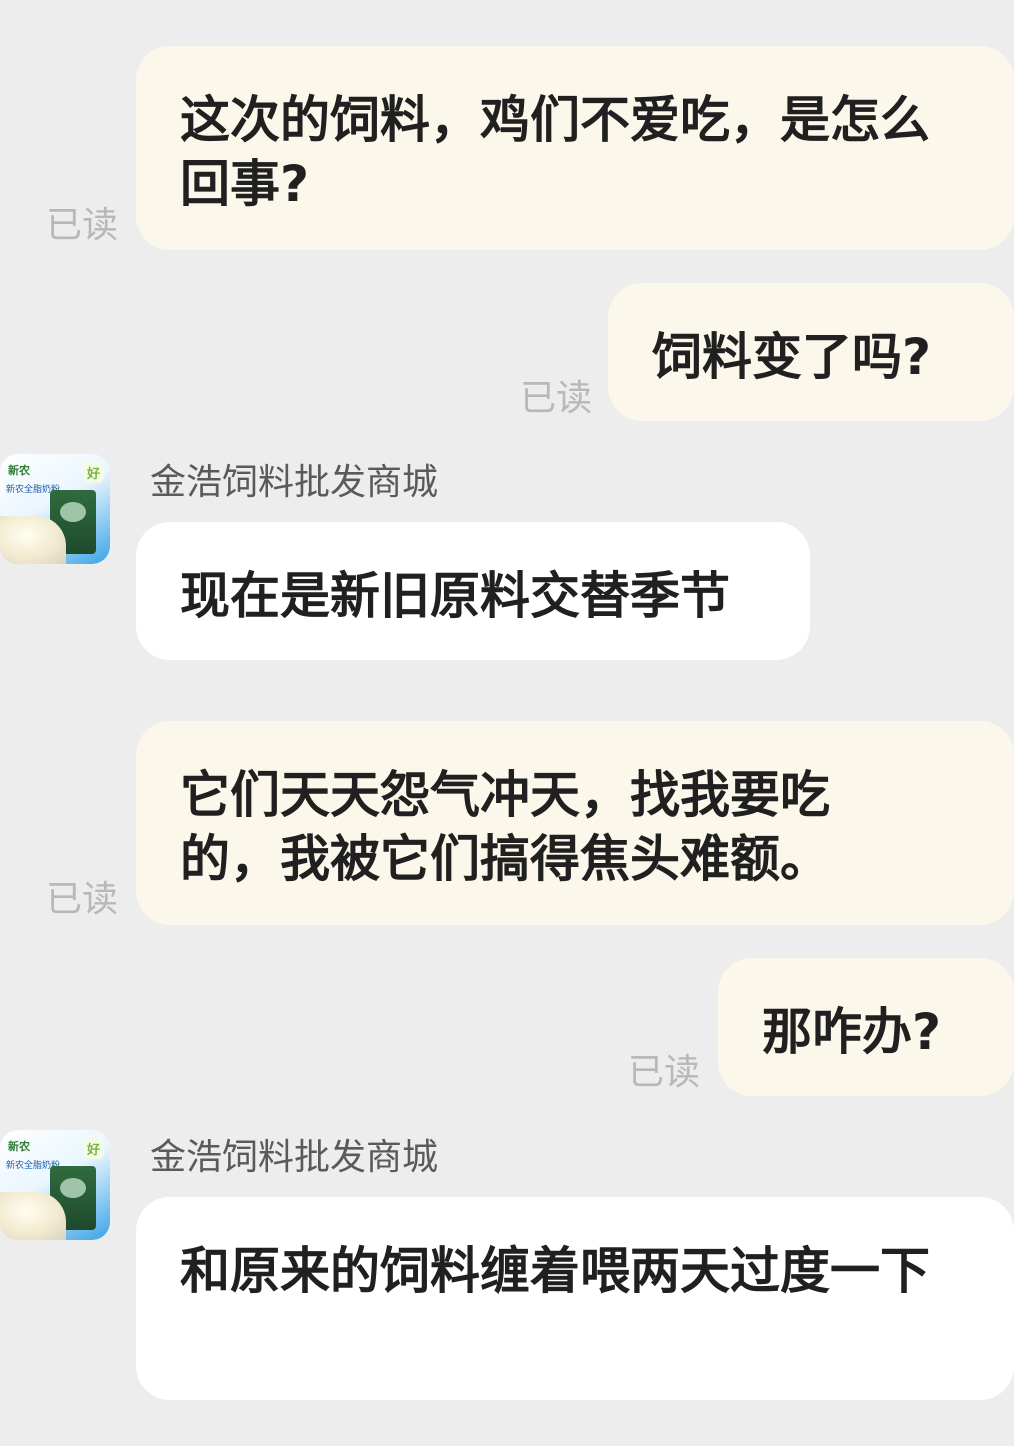 The width and height of the screenshot is (1014, 1446). Describe the element at coordinates (473, 591) in the screenshot. I see `incoming-message-bubble: 现在是新旧原料交替季节` at that location.